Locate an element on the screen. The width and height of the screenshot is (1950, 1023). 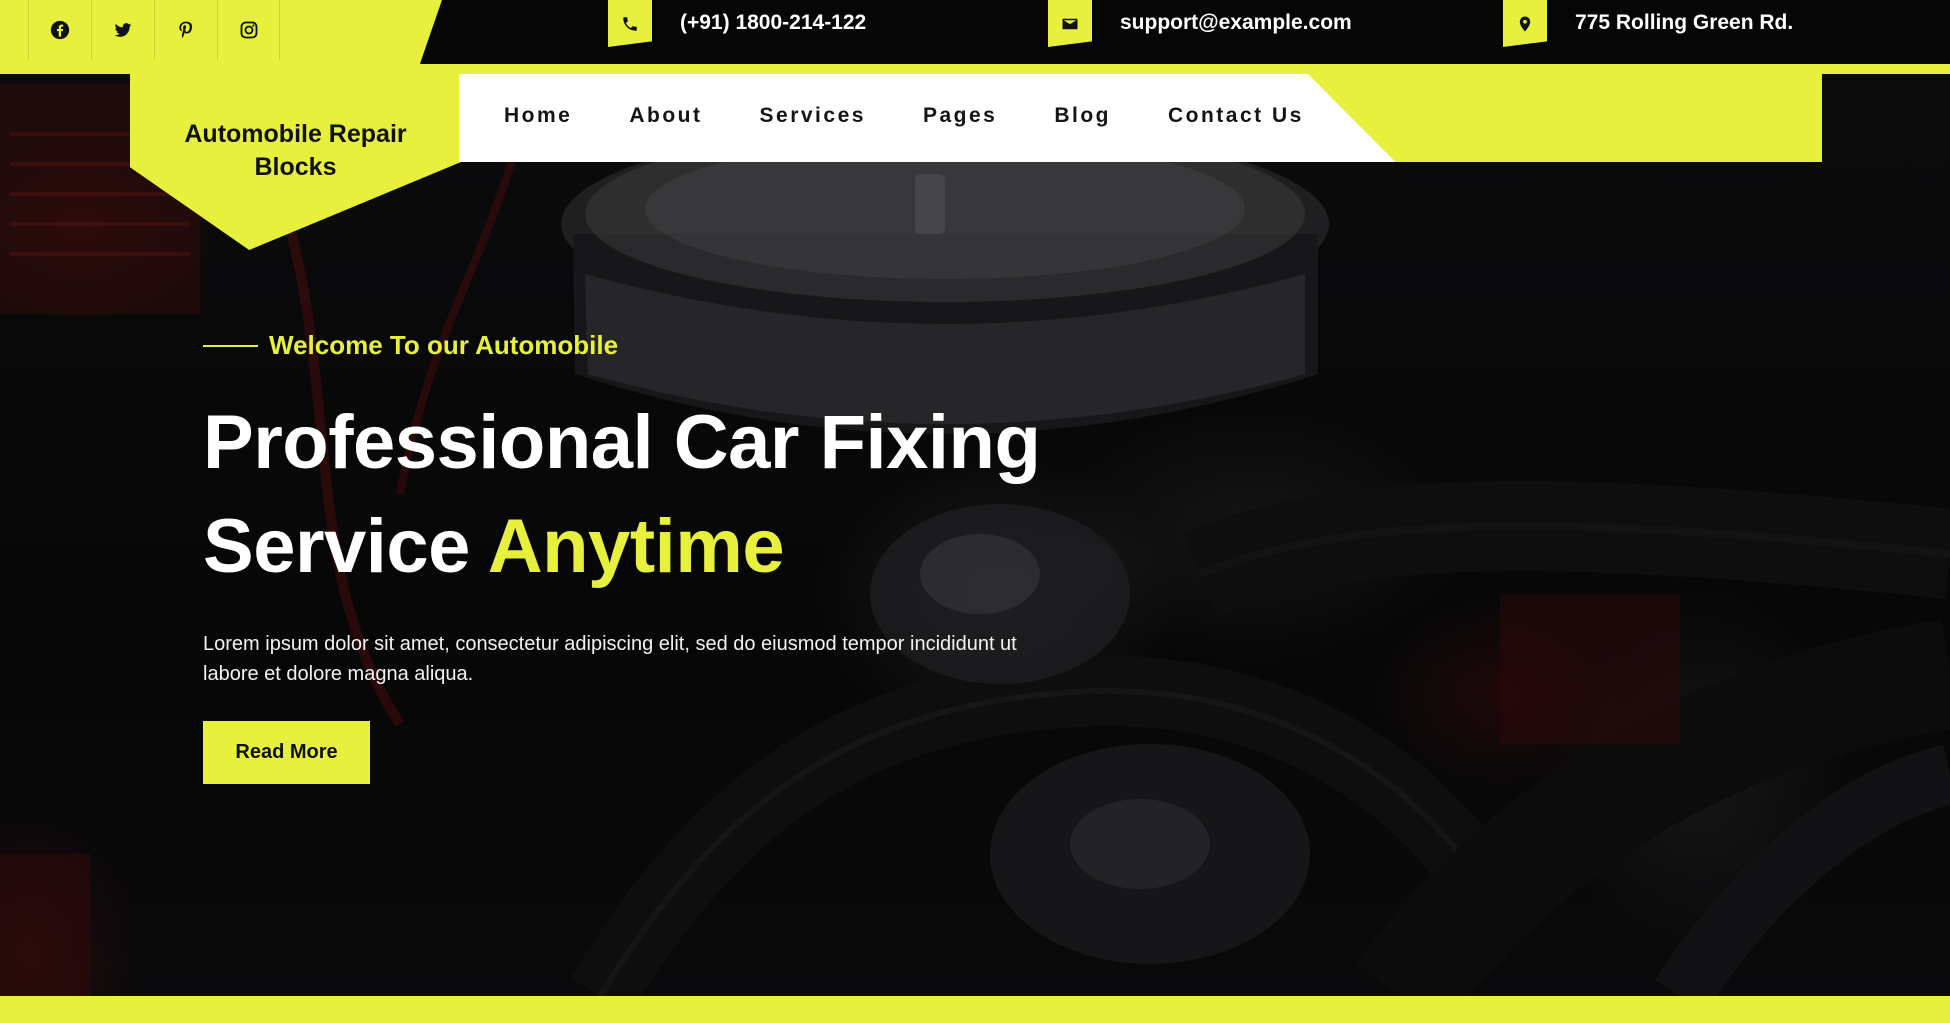
instagram-link is located at coordinates (248, 30).